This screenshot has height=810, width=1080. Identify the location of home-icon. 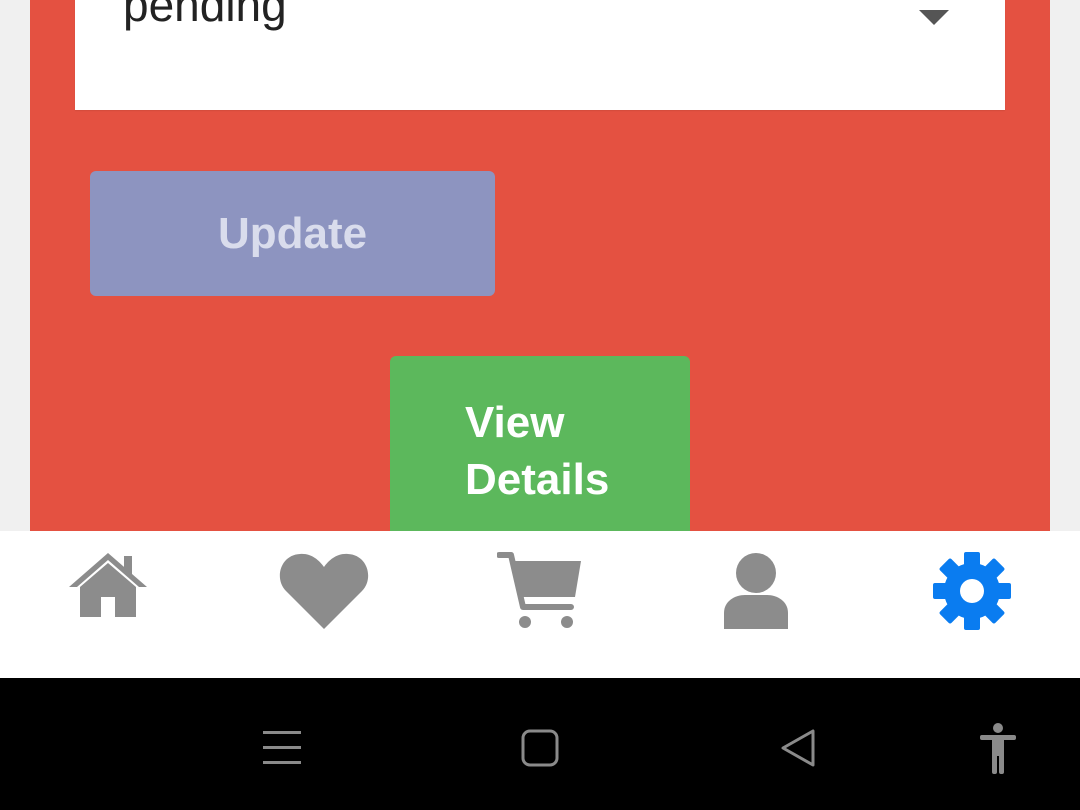
(108, 585).